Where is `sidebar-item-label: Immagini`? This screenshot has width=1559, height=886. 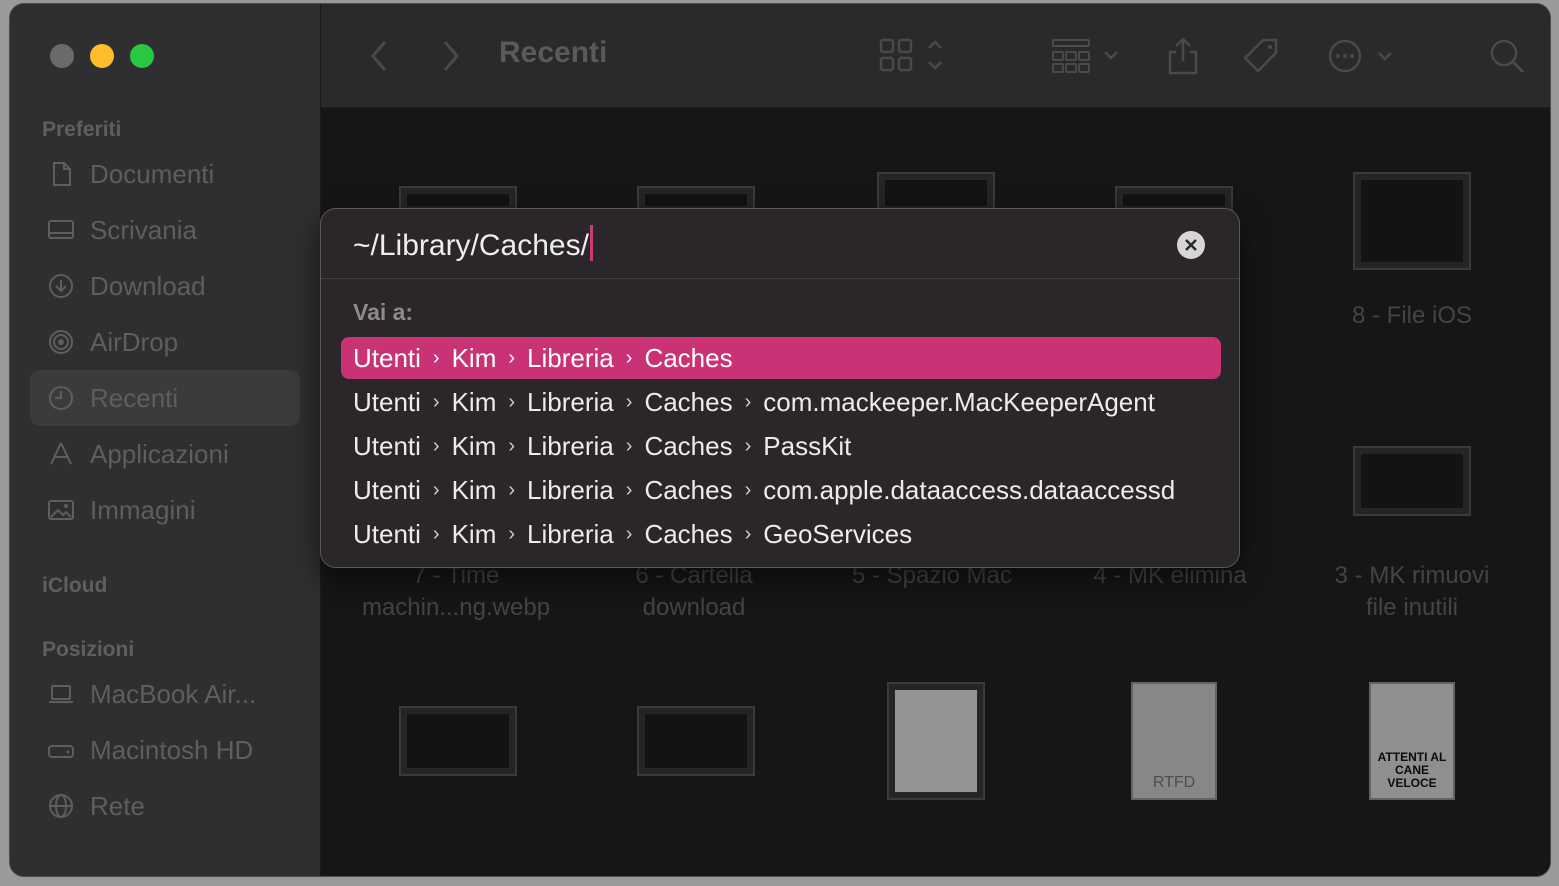
sidebar-item-label: Immagini is located at coordinates (143, 509).